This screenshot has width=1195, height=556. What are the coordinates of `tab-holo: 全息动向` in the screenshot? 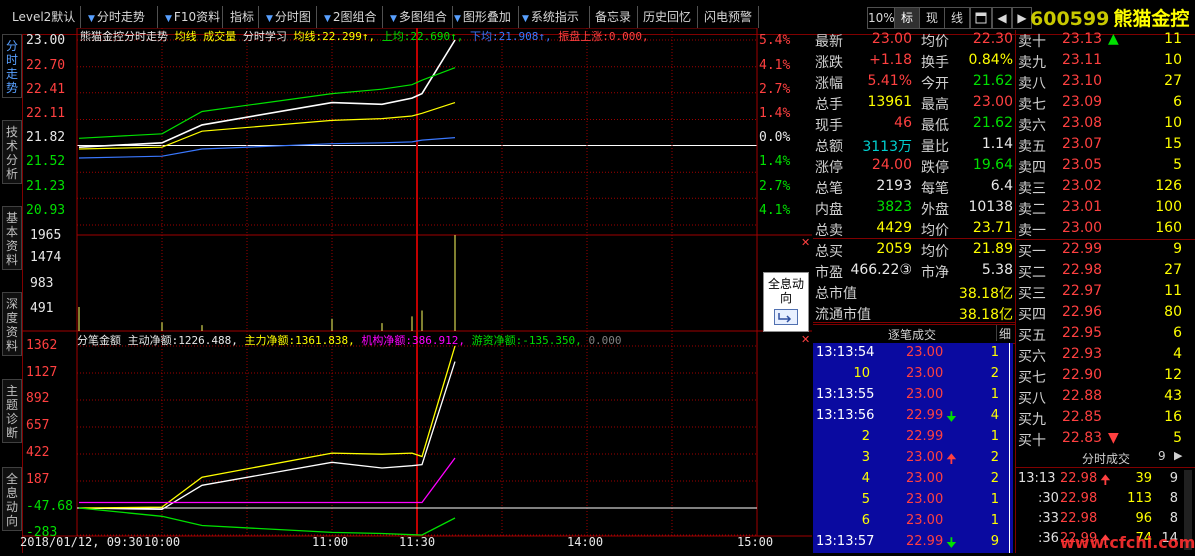 It's located at (12, 499).